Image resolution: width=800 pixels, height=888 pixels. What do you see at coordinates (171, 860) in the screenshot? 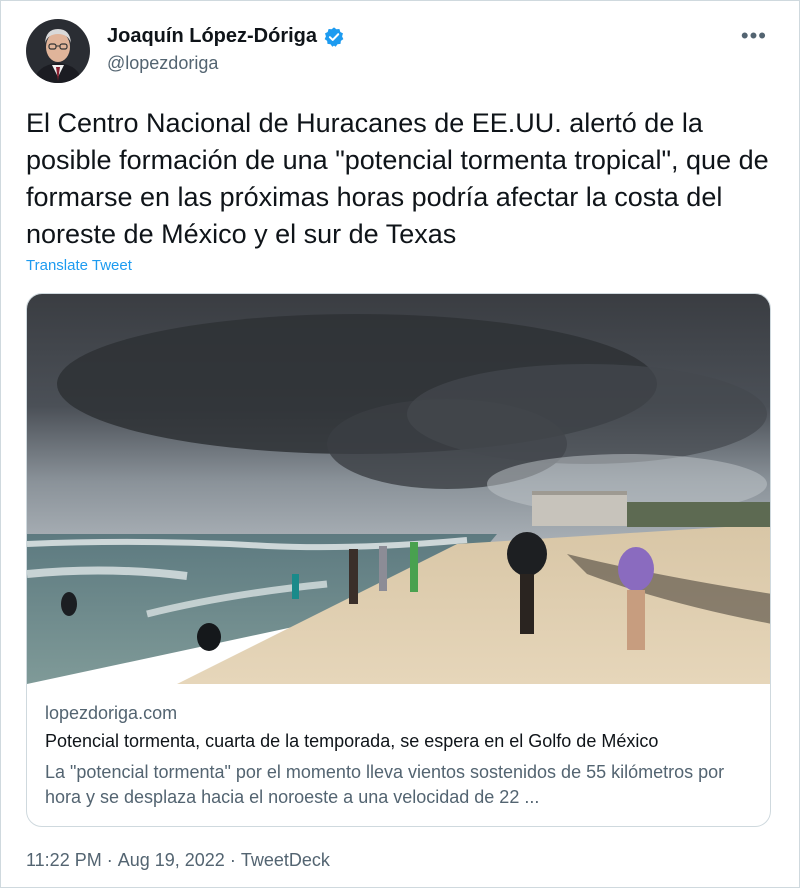
I see `tweet-date: Aug 19, 2022` at bounding box center [171, 860].